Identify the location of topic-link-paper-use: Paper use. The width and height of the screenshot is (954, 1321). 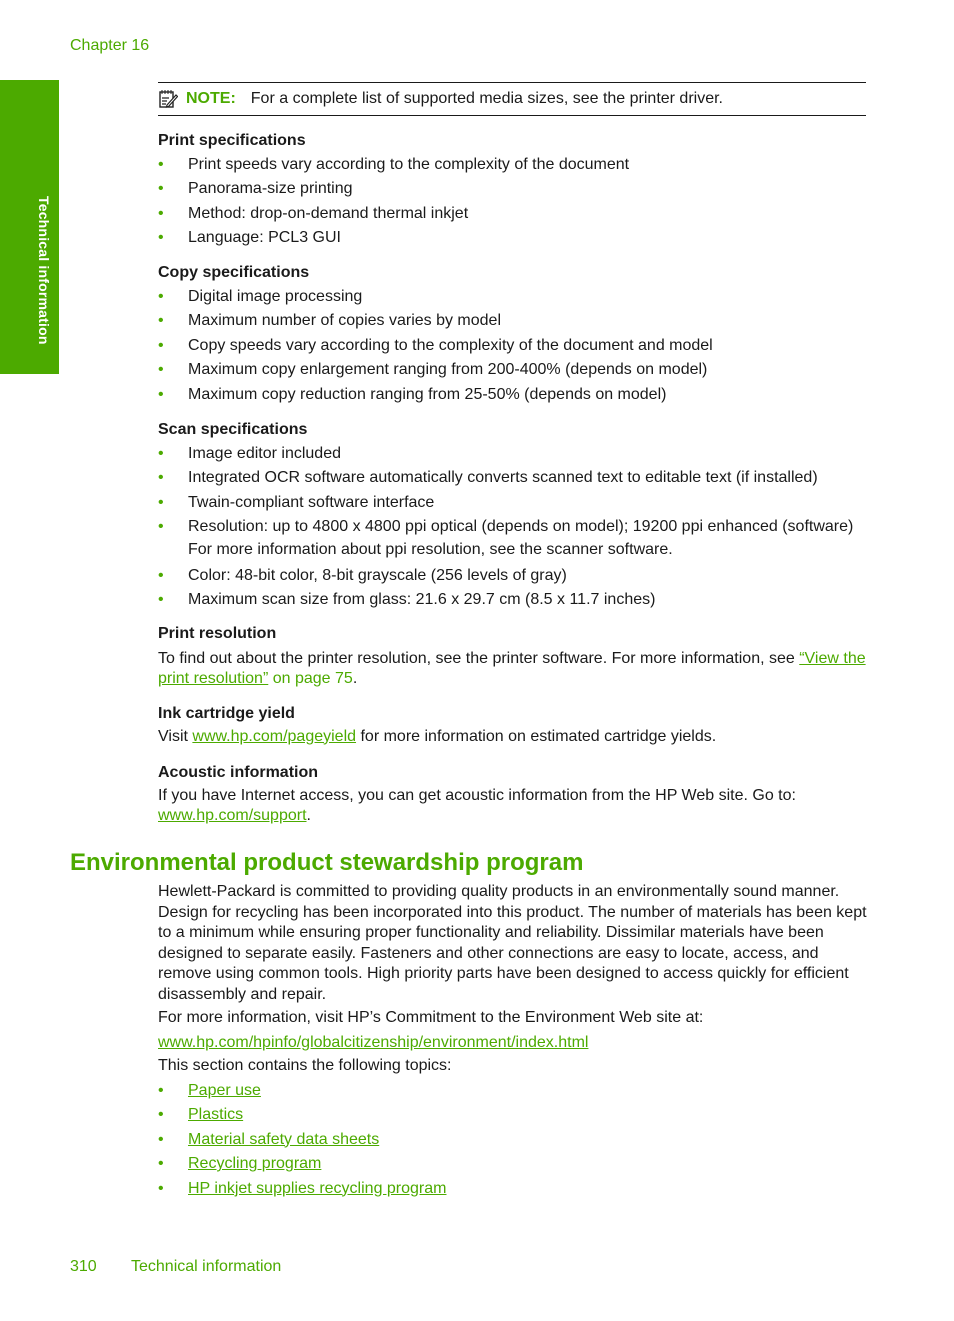
(224, 1090).